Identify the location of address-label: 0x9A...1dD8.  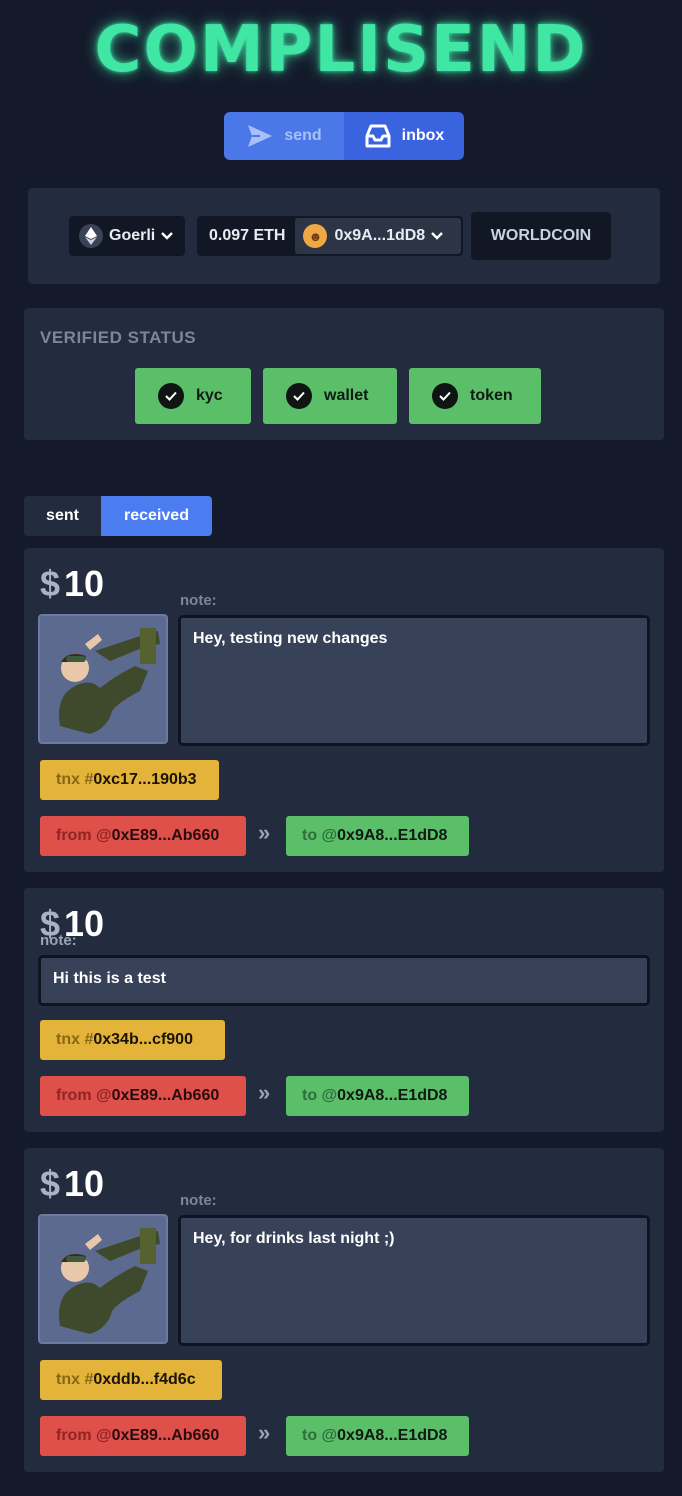
(380, 235).